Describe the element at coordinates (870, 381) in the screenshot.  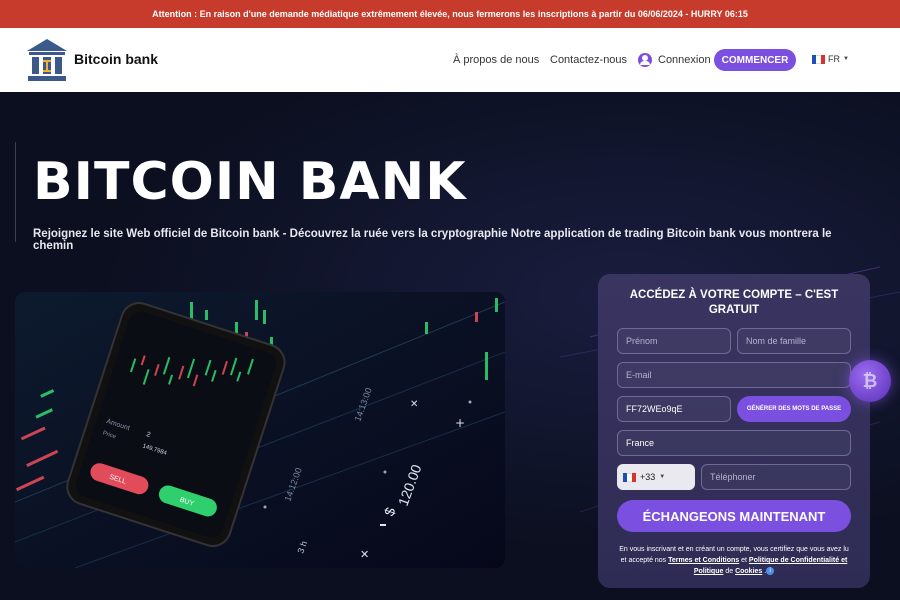
I see `bitcoin-coin-icon: ₿` at that location.